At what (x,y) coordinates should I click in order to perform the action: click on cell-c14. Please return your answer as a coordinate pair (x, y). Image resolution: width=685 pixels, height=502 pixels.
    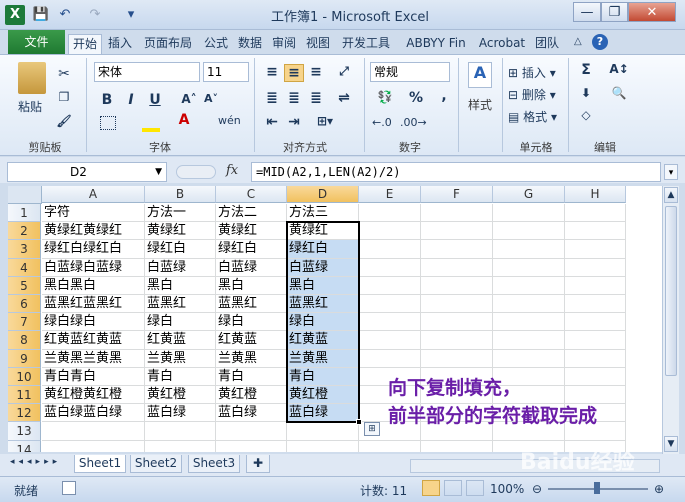
    Looking at the image, I should click on (251, 446).